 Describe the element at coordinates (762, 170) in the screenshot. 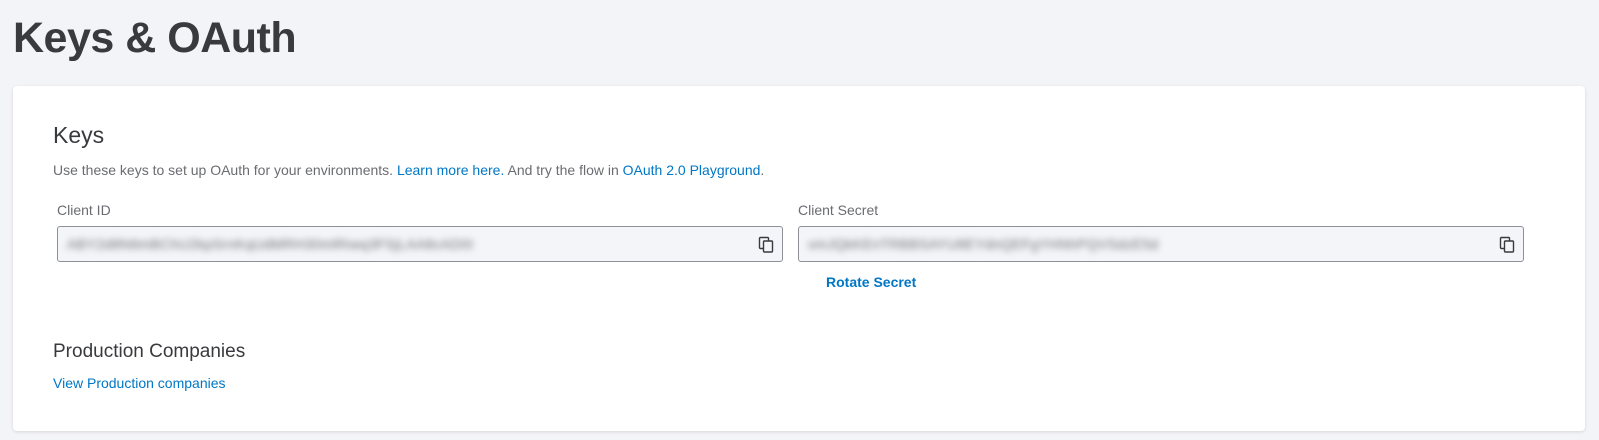

I see `desc-suffix: .` at that location.